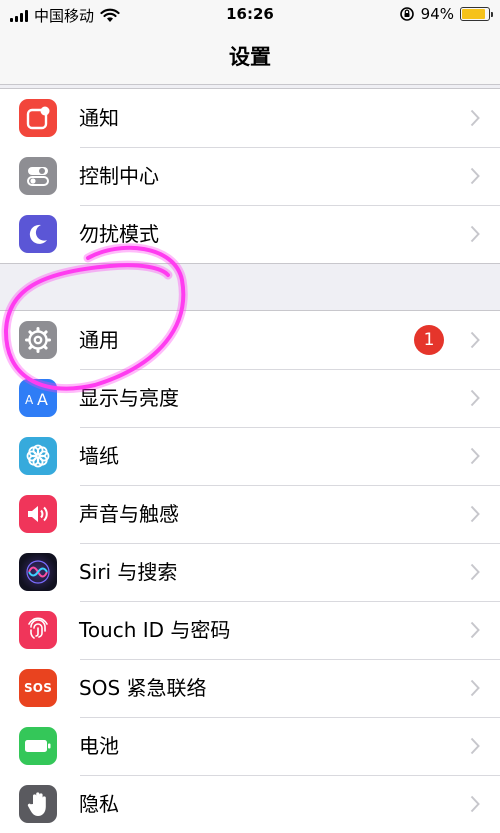  I want to click on battery-percent: 94%, so click(437, 14).